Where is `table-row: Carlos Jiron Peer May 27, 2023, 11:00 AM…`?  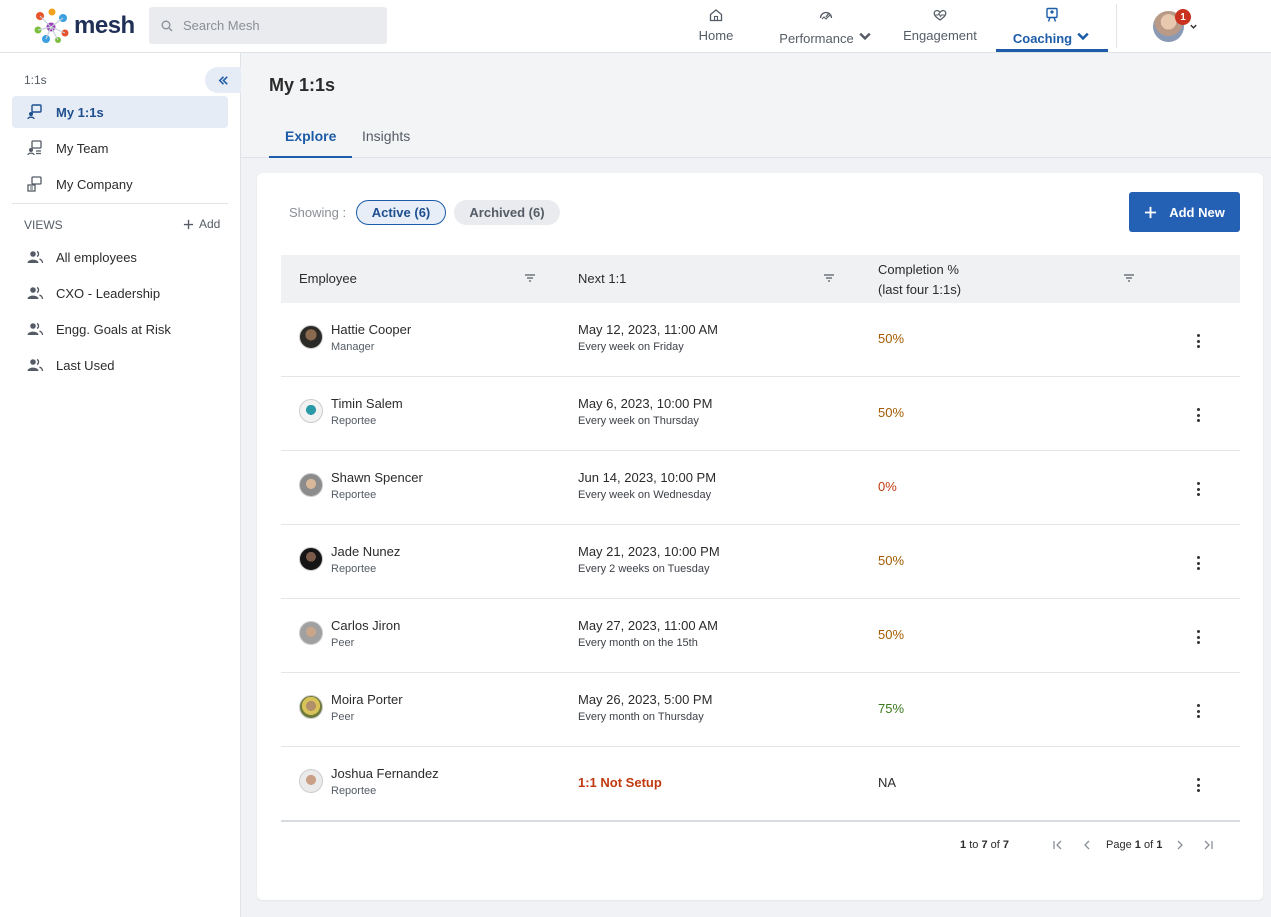 table-row: Carlos Jiron Peer May 27, 2023, 11:00 AM… is located at coordinates (760, 636).